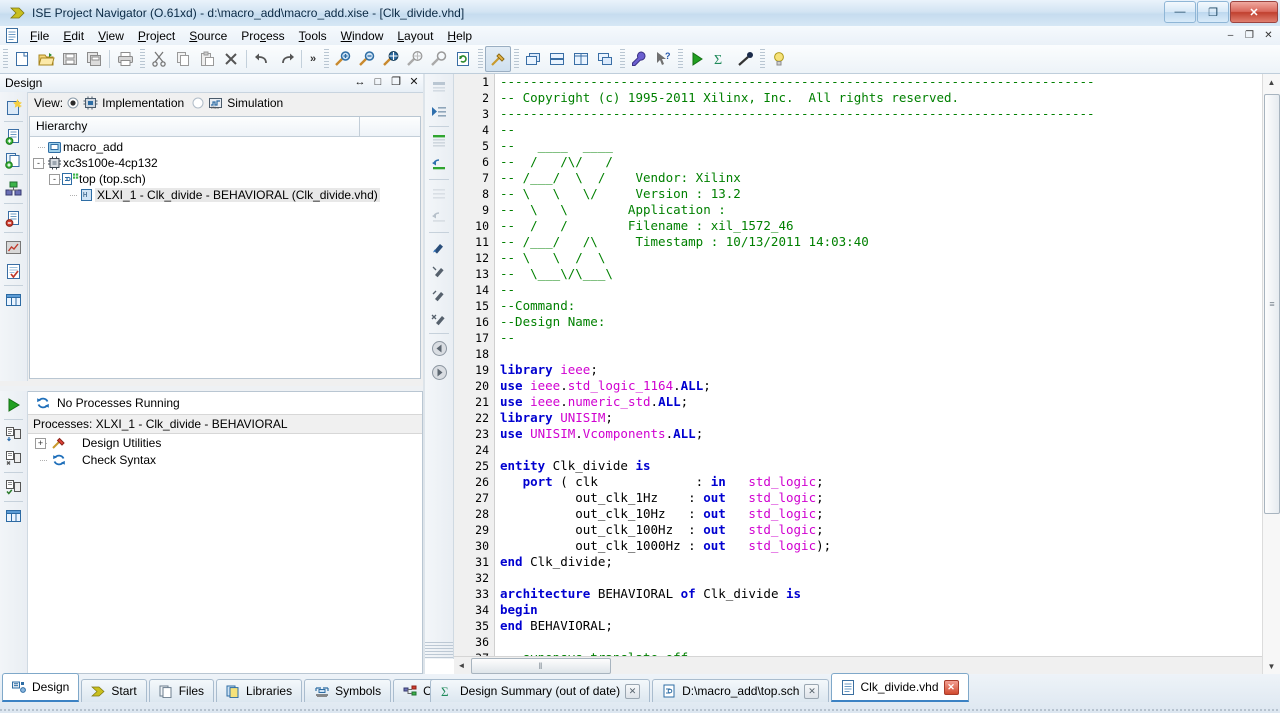  I want to click on rerun-all-icon, so click(14, 458).